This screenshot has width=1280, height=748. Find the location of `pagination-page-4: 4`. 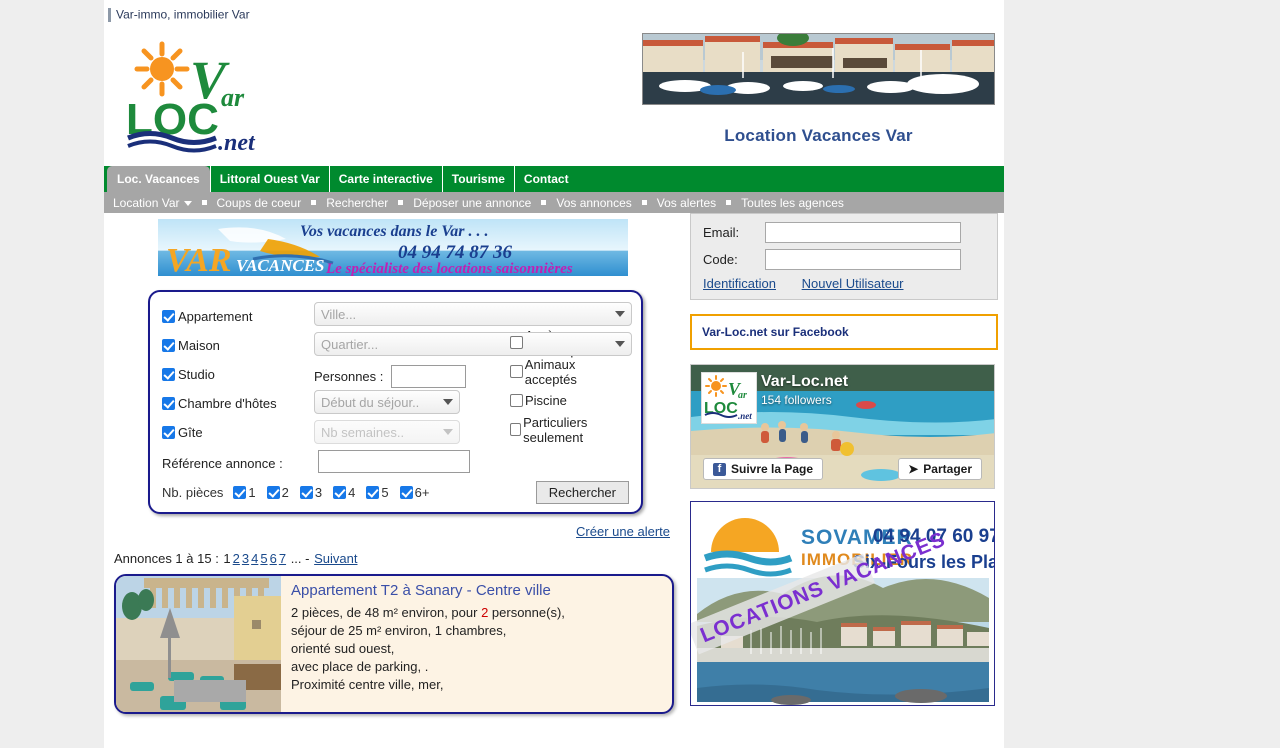

pagination-page-4: 4 is located at coordinates (254, 558).